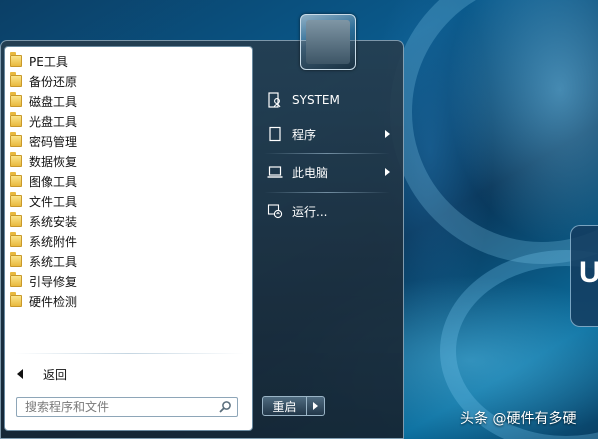  What do you see at coordinates (328, 134) in the screenshot?
I see `programs-menu-item: 程序` at bounding box center [328, 134].